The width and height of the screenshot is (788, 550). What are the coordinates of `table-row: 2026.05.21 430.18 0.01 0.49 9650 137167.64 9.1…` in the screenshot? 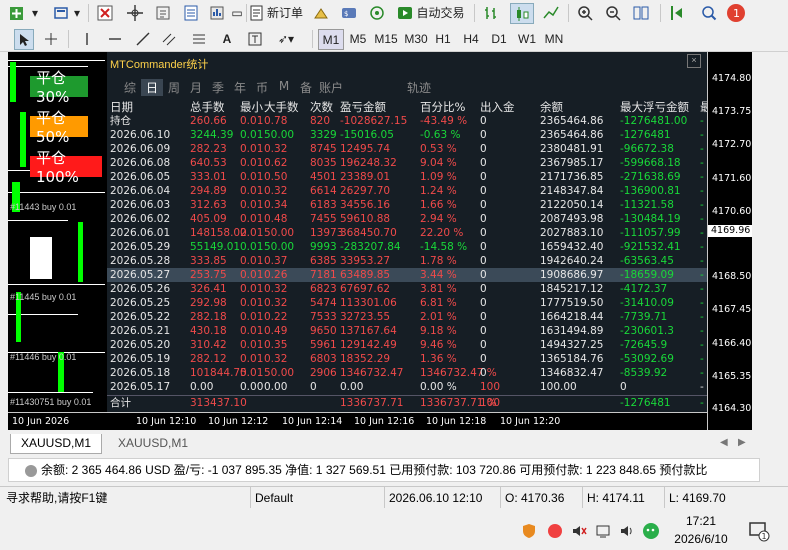 It's located at (407, 331).